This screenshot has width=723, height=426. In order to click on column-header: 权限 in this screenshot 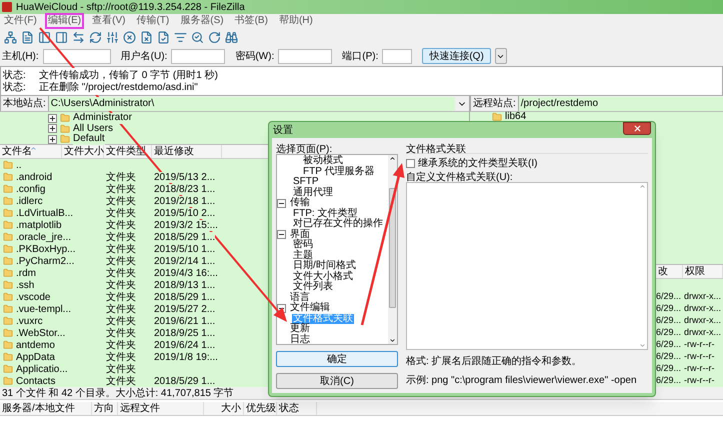, I will do `click(703, 271)`.